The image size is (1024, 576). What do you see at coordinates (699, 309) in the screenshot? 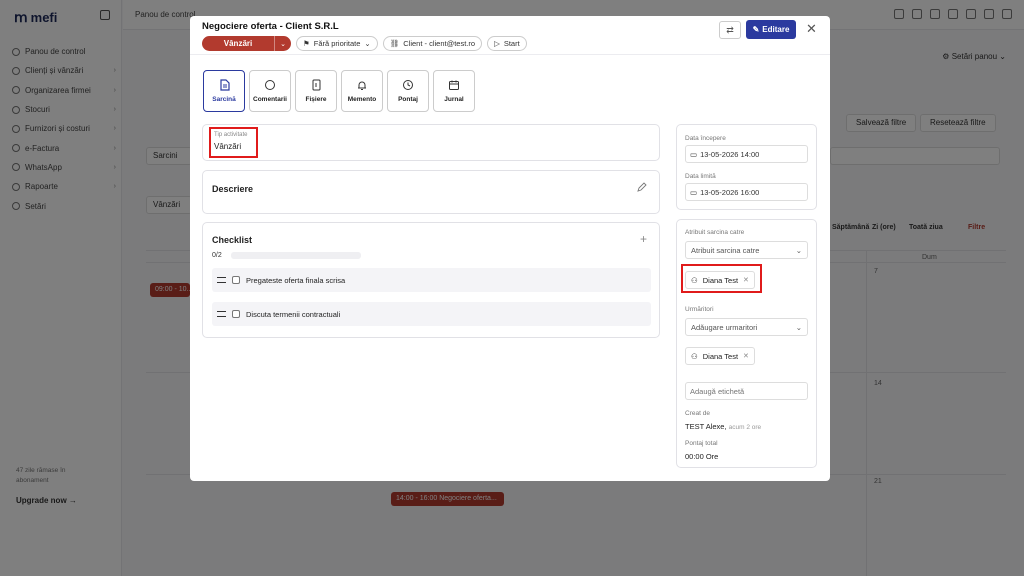
I see `followers-label: Urmăritori` at bounding box center [699, 309].